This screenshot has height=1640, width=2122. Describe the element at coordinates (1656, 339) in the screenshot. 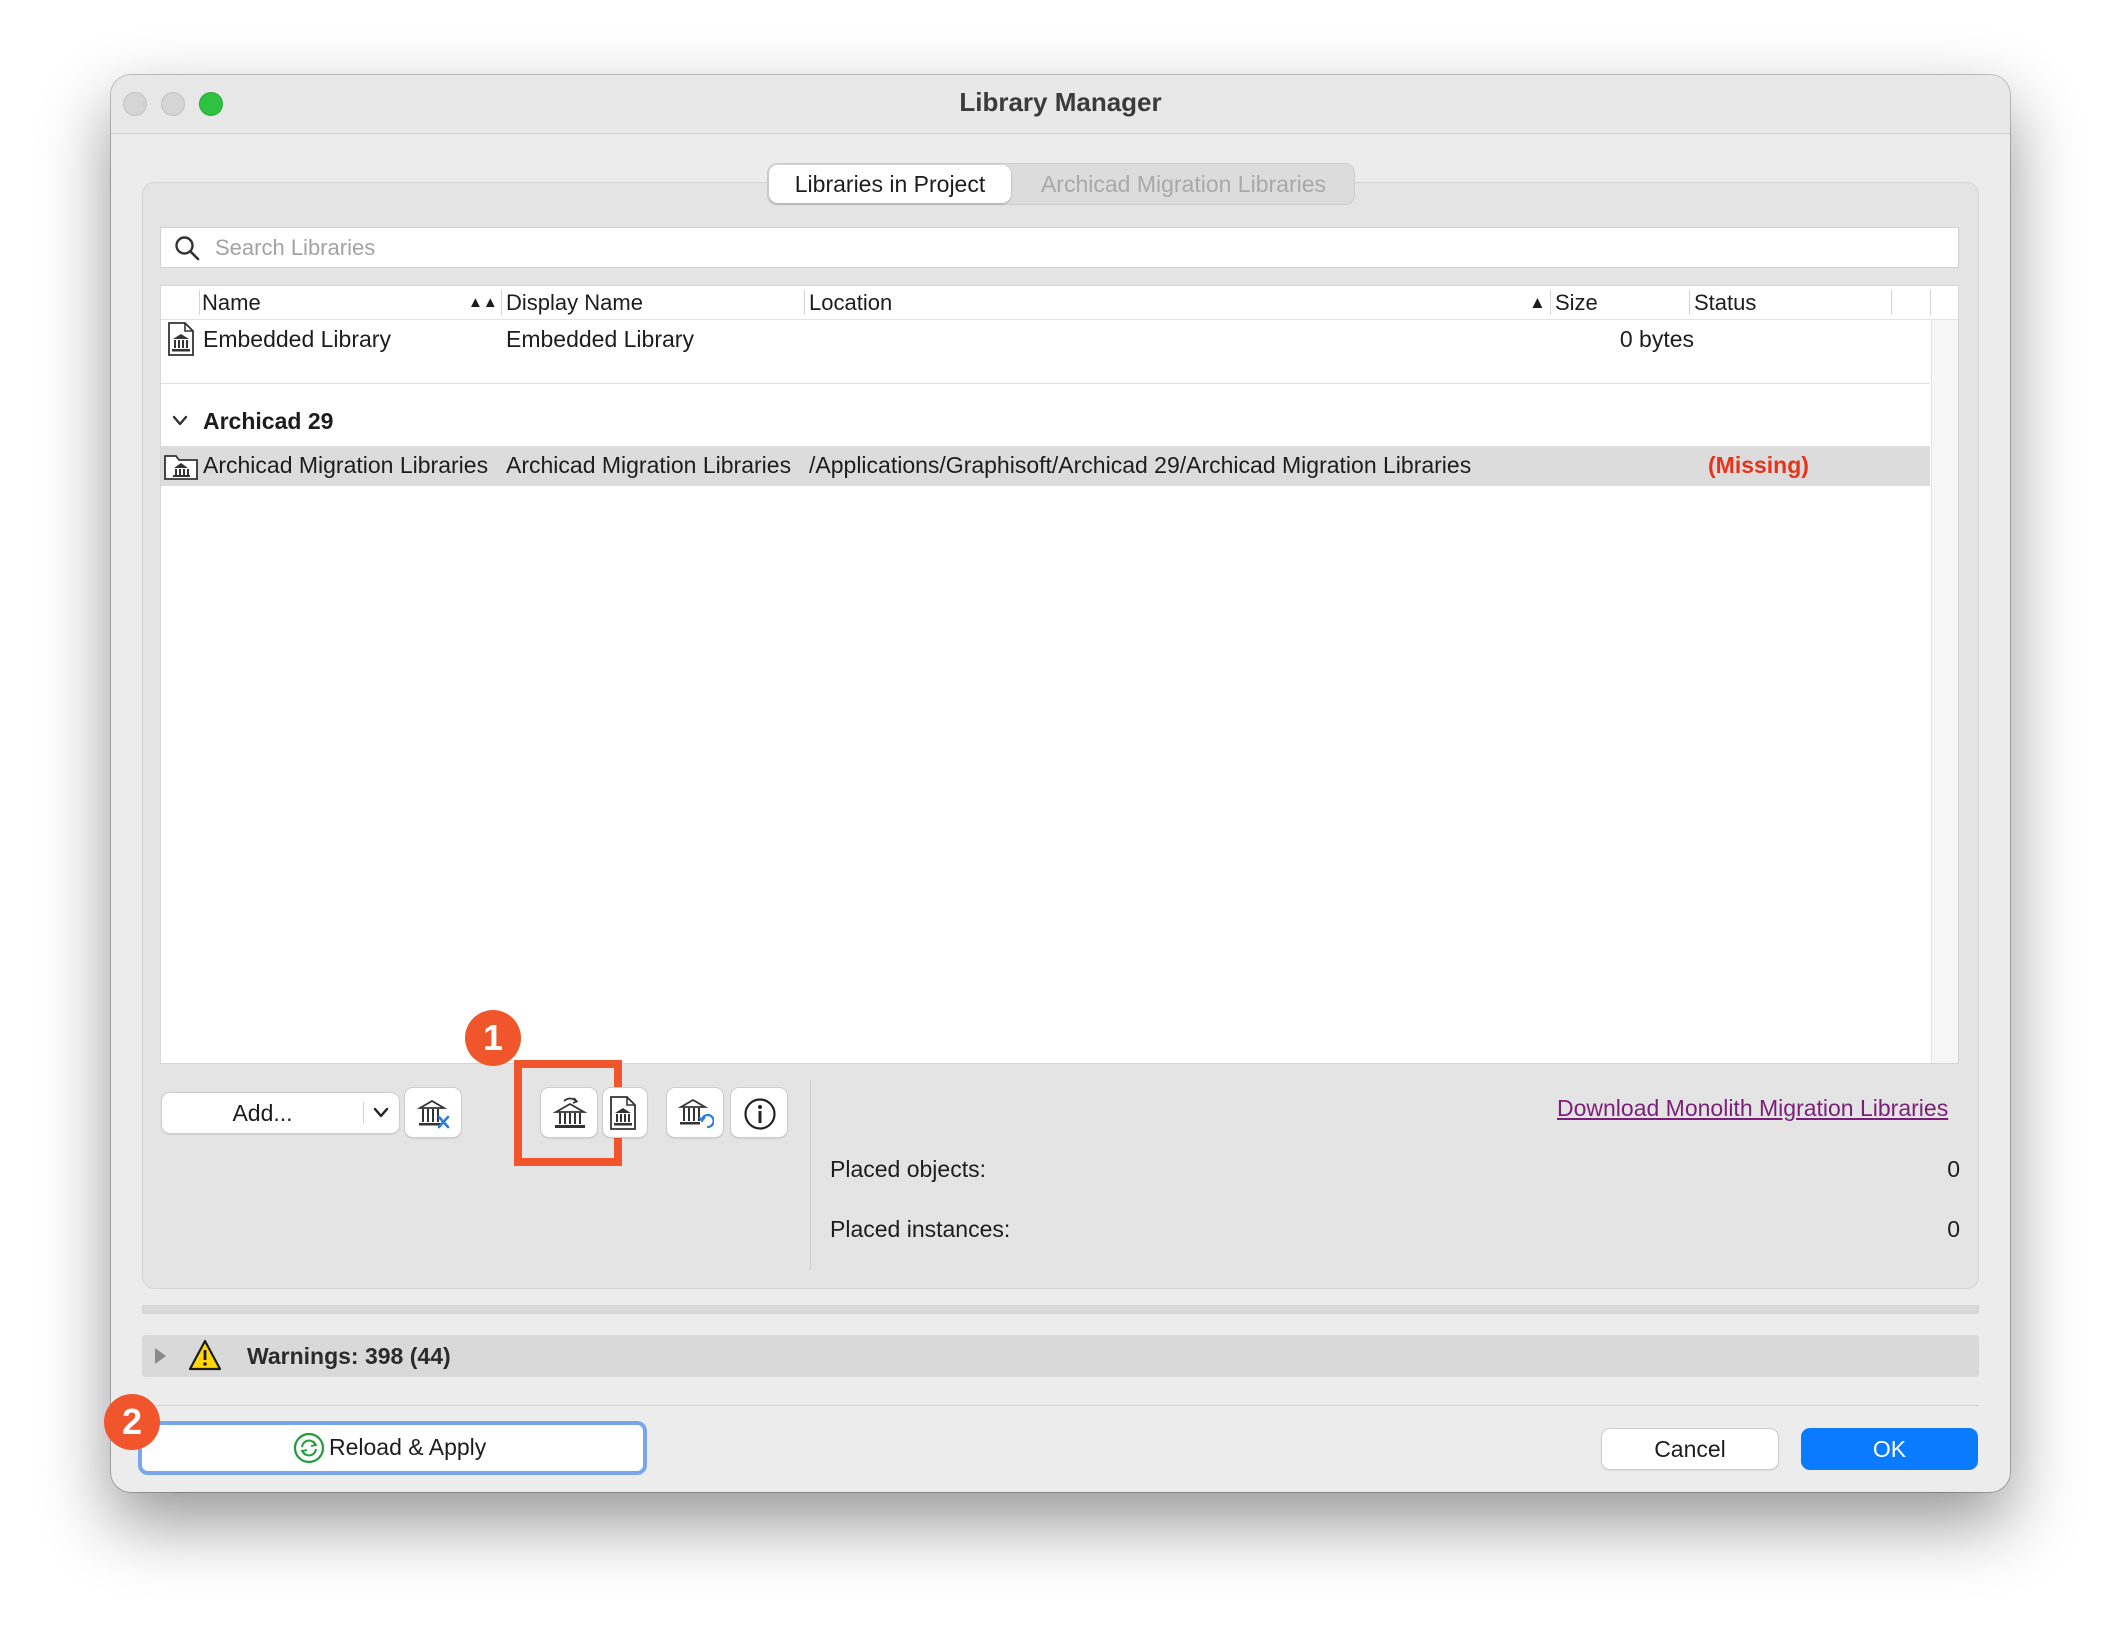

I see `library-size: 0 bytes` at that location.